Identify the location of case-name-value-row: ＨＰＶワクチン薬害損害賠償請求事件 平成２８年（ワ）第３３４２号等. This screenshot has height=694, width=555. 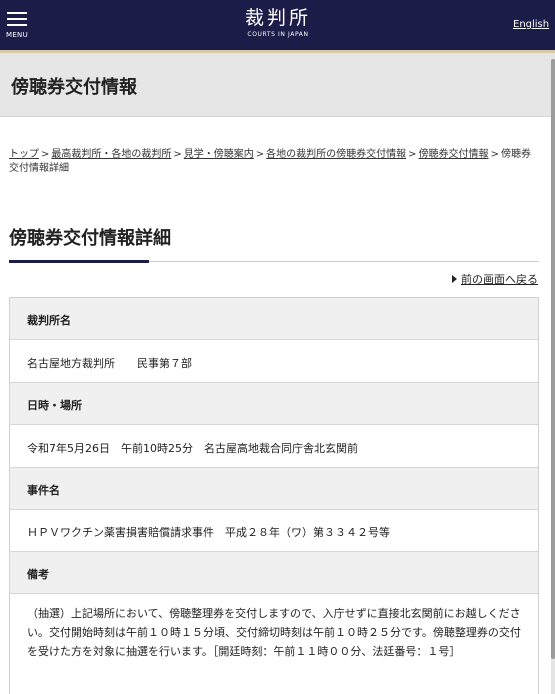
(274, 531).